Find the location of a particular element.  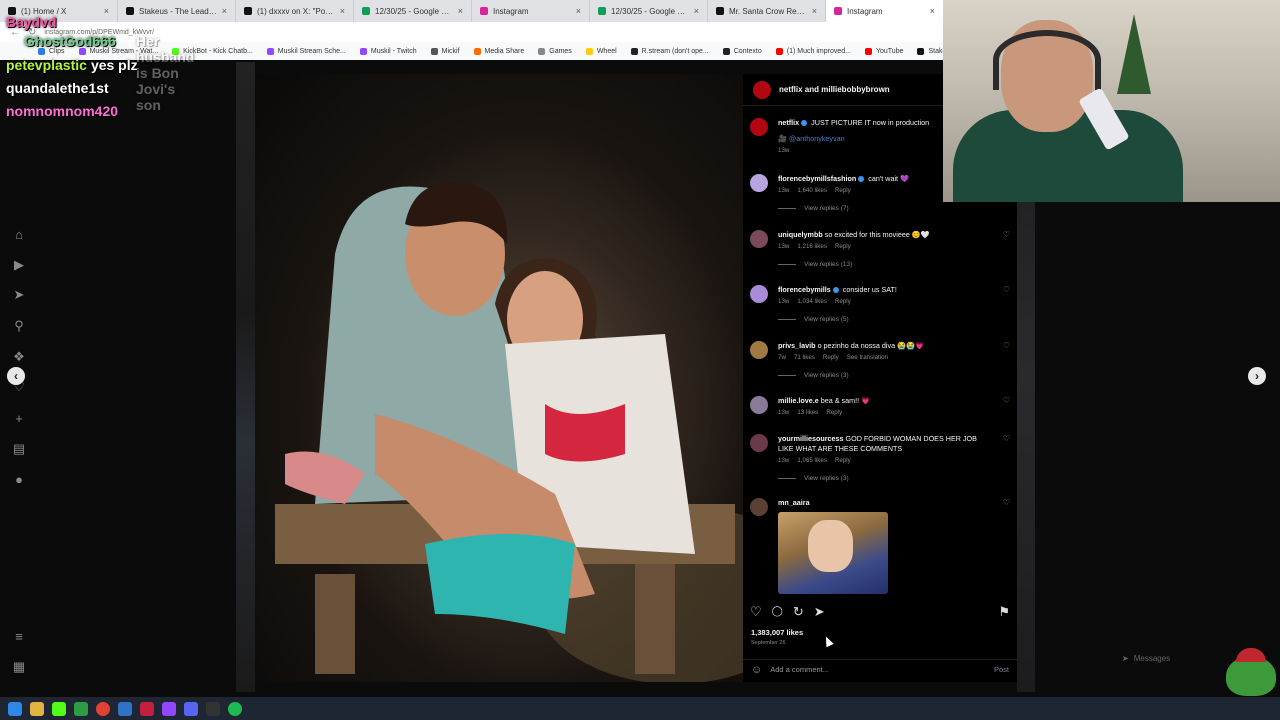

bookmark-item: Media Share is located at coordinates (498, 51).